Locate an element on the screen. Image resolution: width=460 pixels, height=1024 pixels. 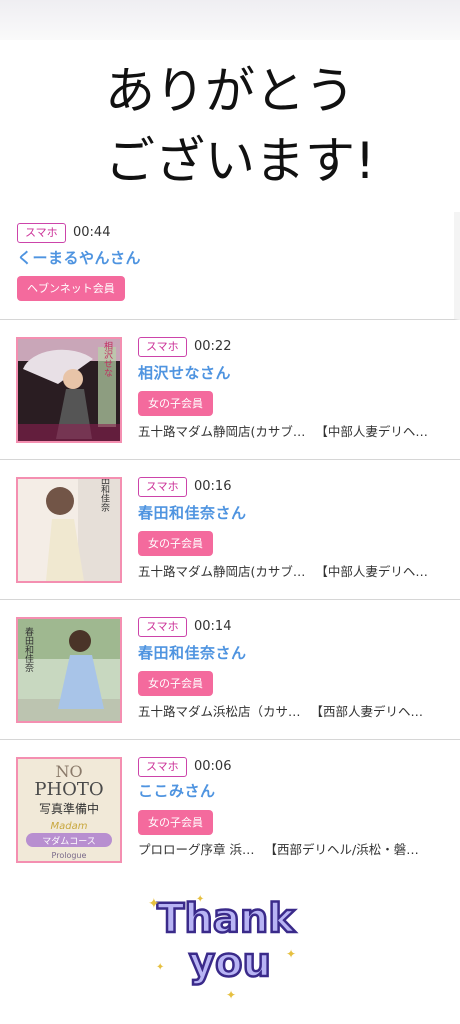
visit-time: 00:44 is located at coordinates (92, 232).